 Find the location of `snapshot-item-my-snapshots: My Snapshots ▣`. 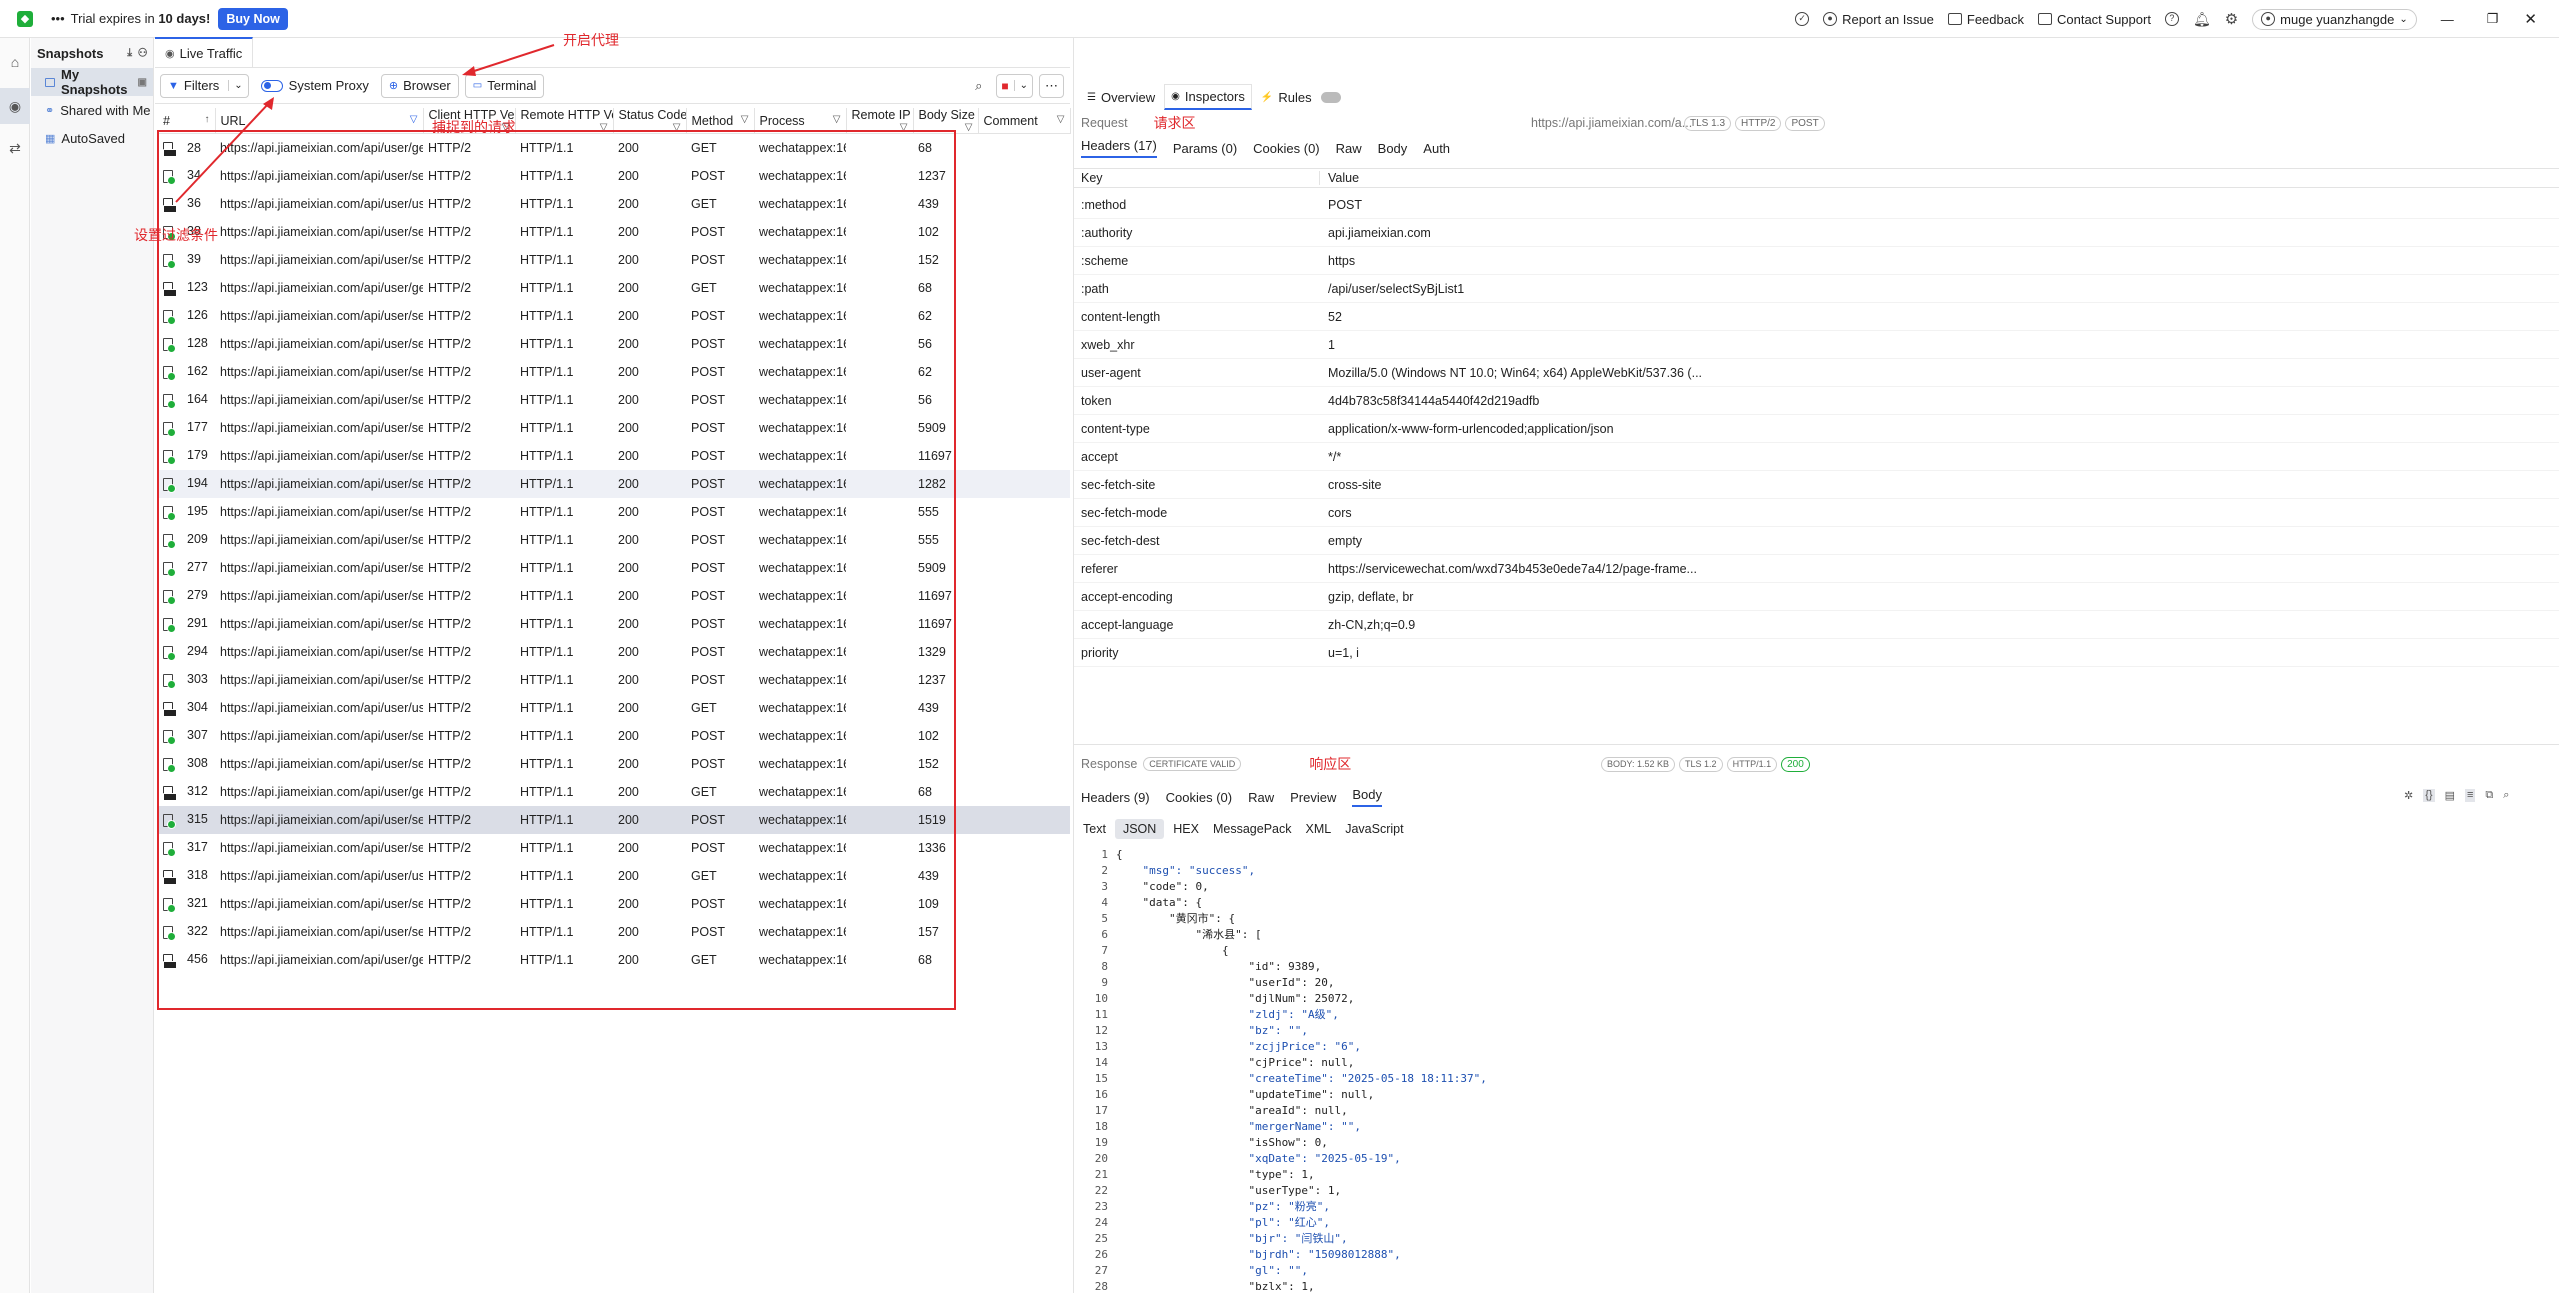

snapshot-item-my-snapshots: My Snapshots ▣ is located at coordinates (92, 82).